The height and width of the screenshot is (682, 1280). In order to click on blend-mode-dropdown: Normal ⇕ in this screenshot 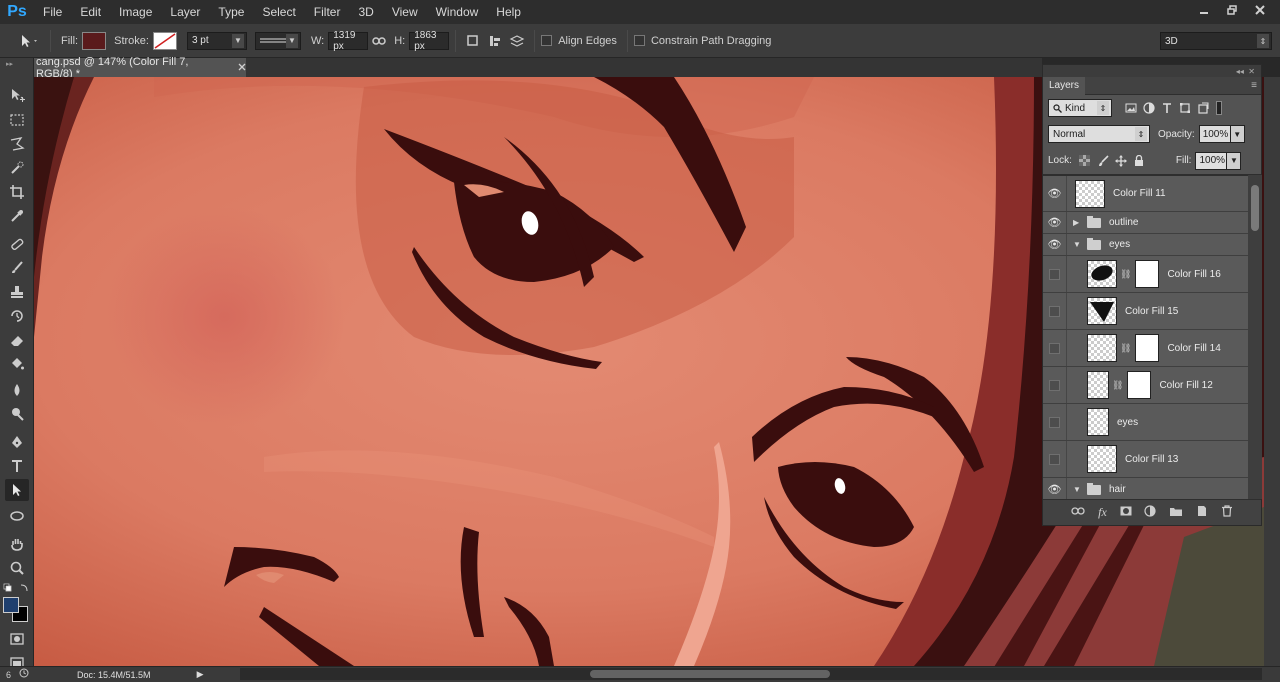, I will do `click(1099, 134)`.